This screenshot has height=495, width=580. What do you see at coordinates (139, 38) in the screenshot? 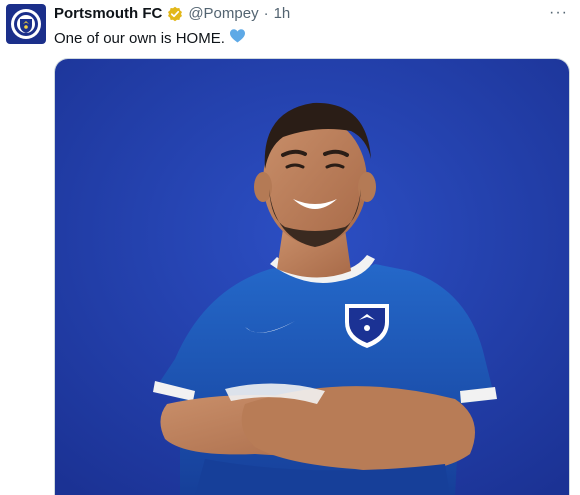
I see `tweet-body: One of our own is HOME.` at bounding box center [139, 38].